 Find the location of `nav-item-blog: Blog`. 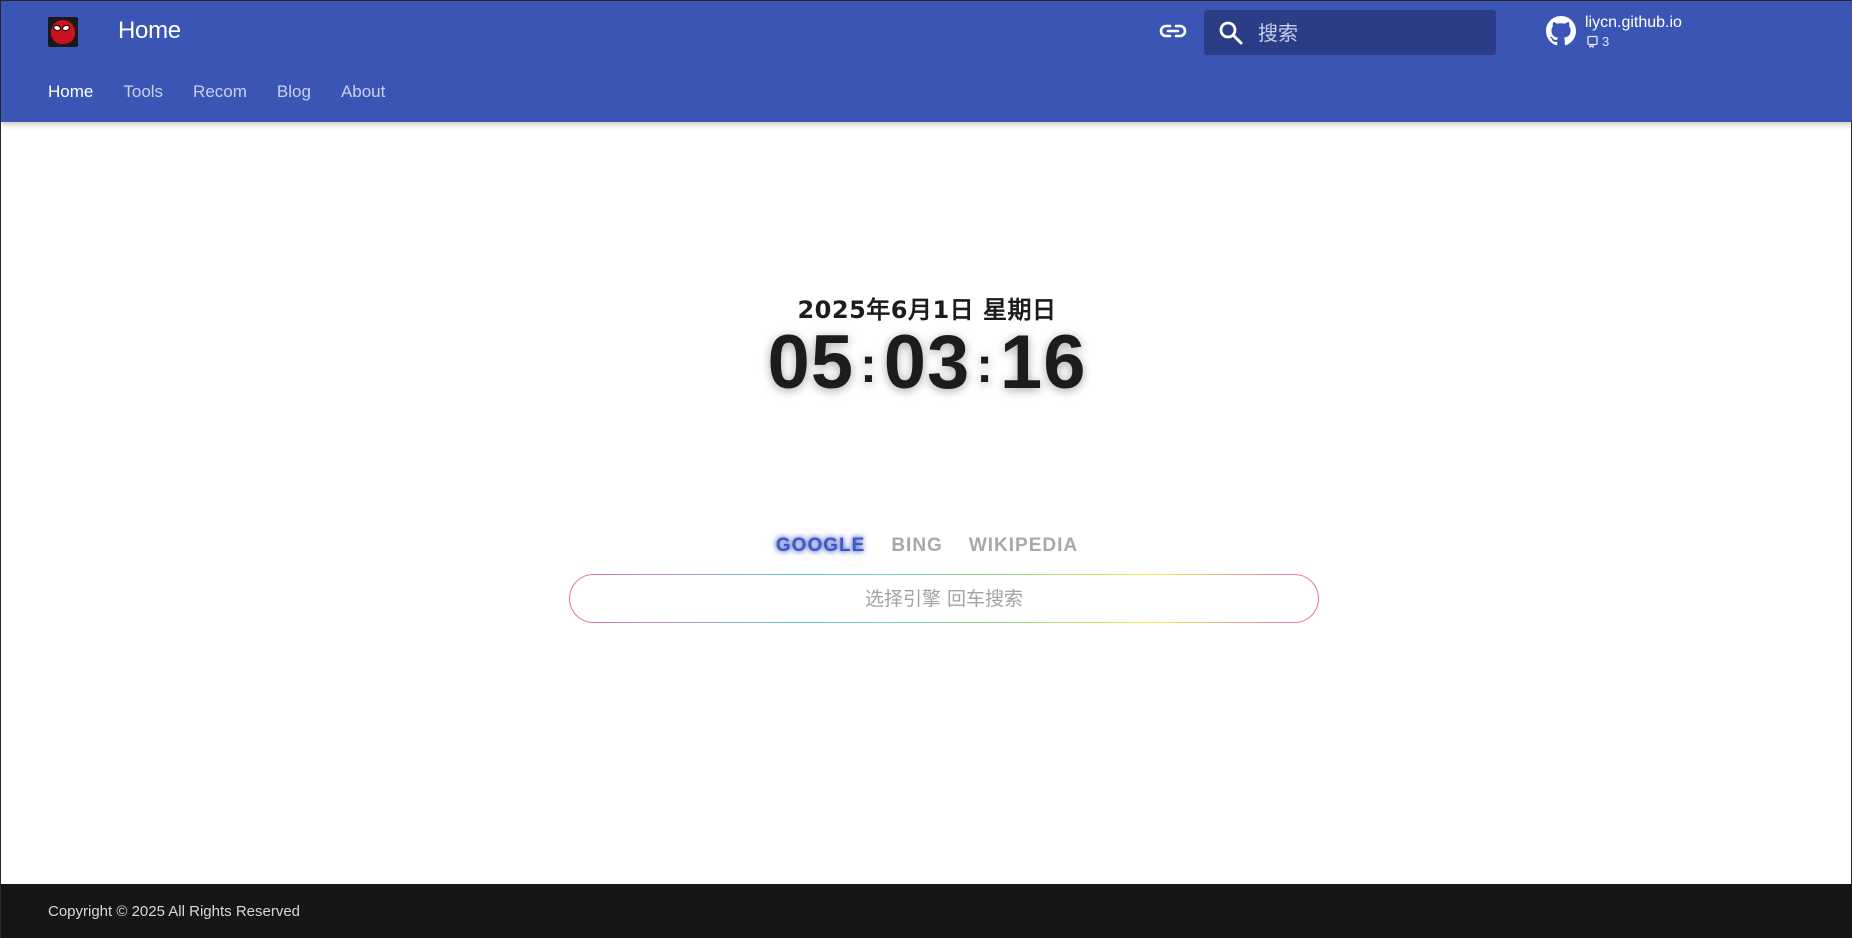

nav-item-blog: Blog is located at coordinates (294, 92).